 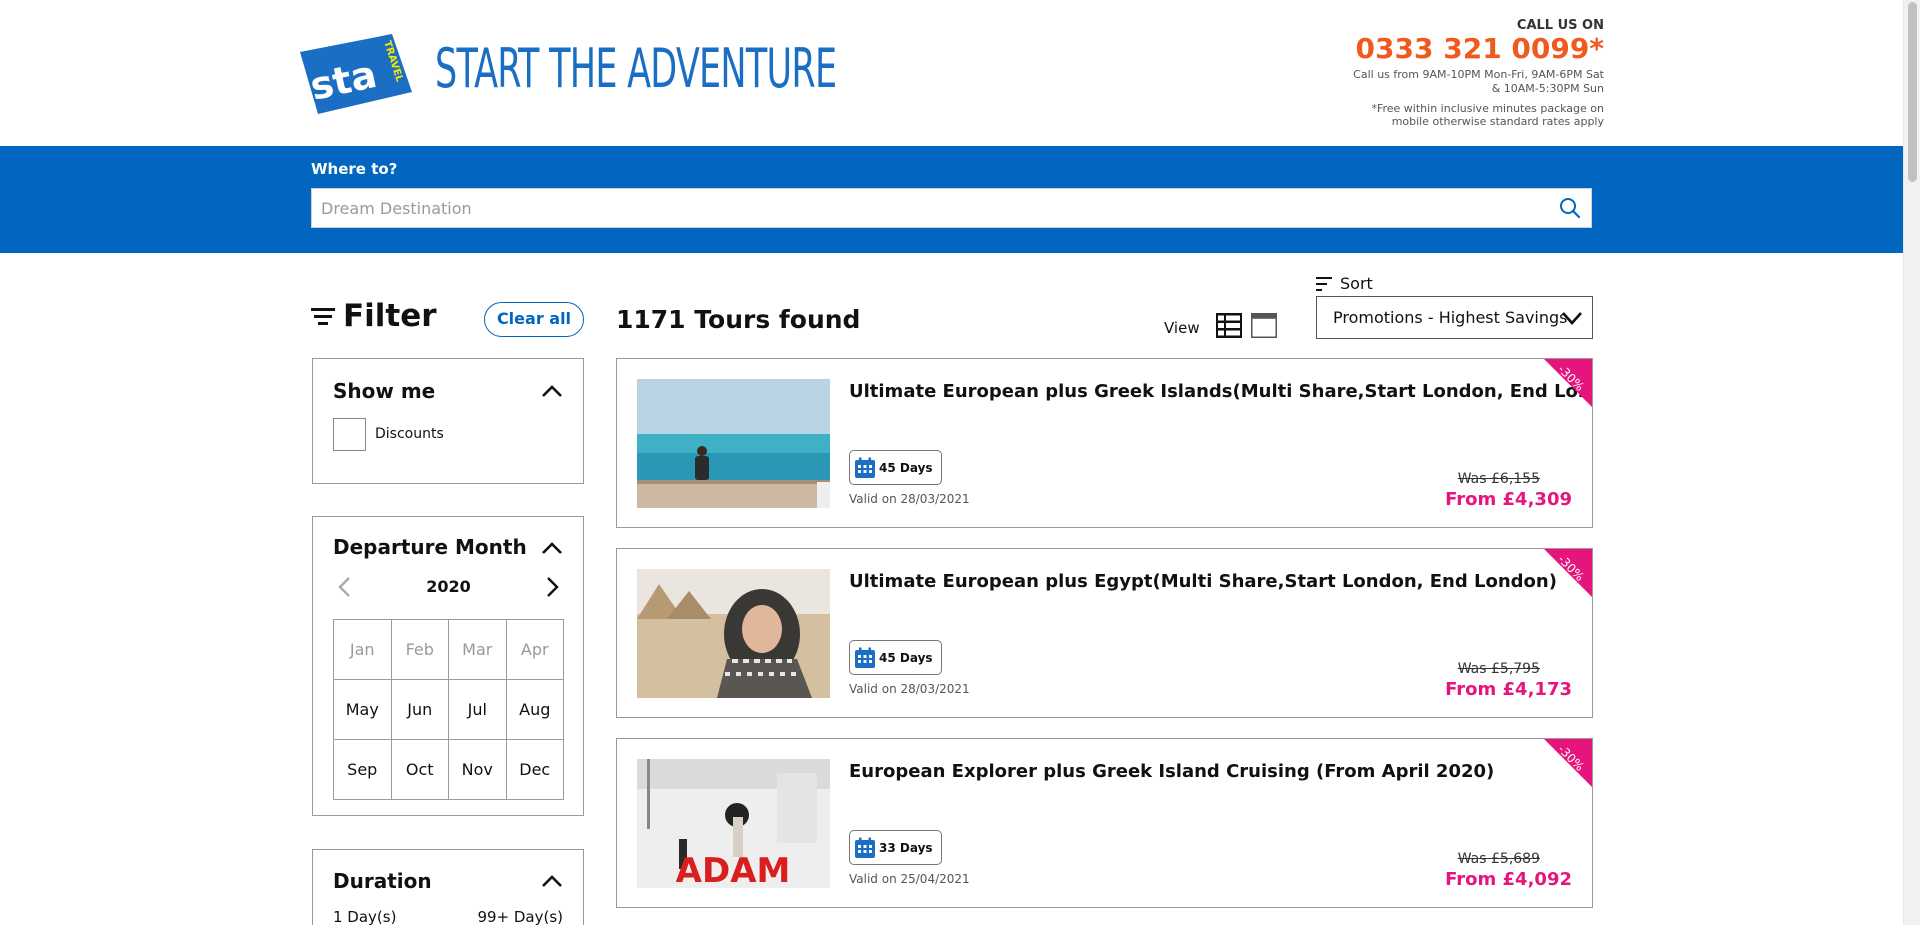 I want to click on sort-selected-value: Promotions - Highest Savings, so click(x=1450, y=317).